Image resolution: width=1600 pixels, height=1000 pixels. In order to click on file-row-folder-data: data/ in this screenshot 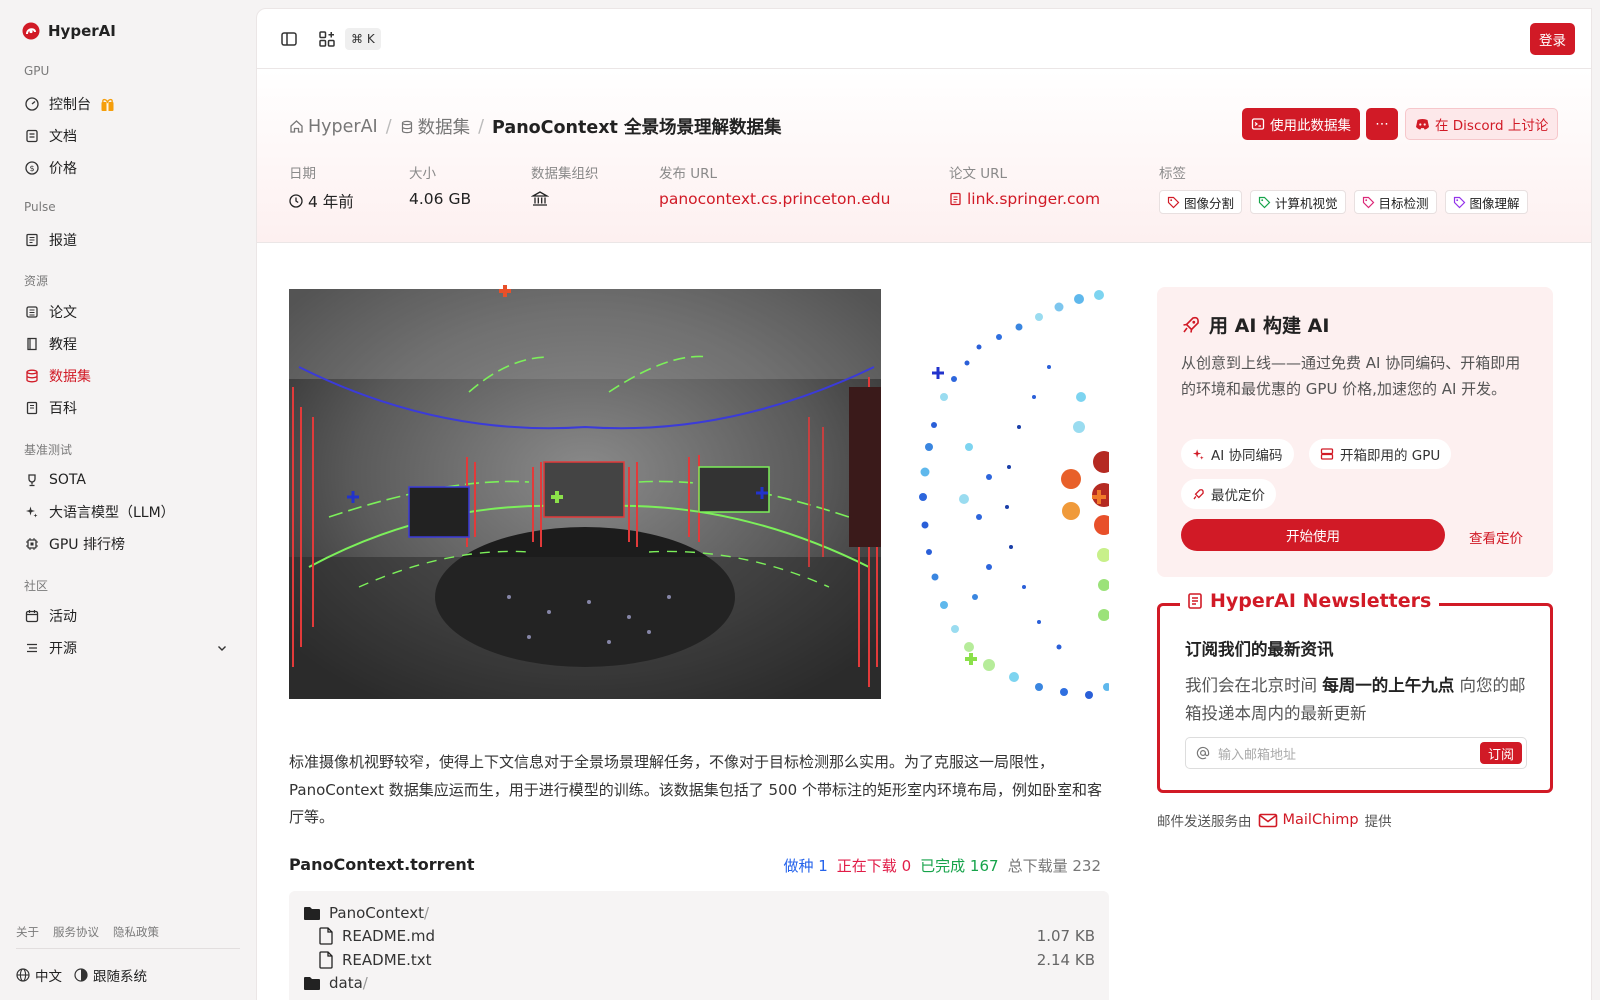, I will do `click(699, 983)`.